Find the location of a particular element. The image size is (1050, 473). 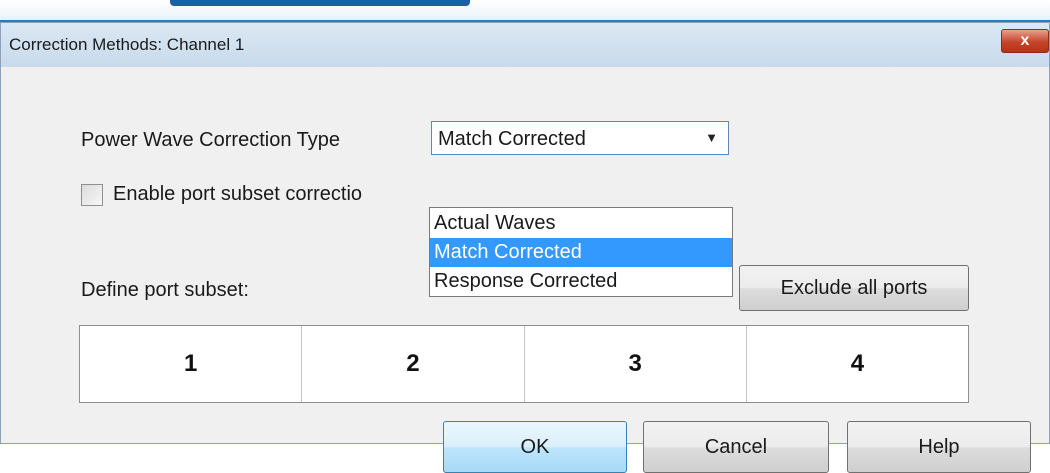

title-bar: Correction Methods: Channel 1 x is located at coordinates (525, 45).